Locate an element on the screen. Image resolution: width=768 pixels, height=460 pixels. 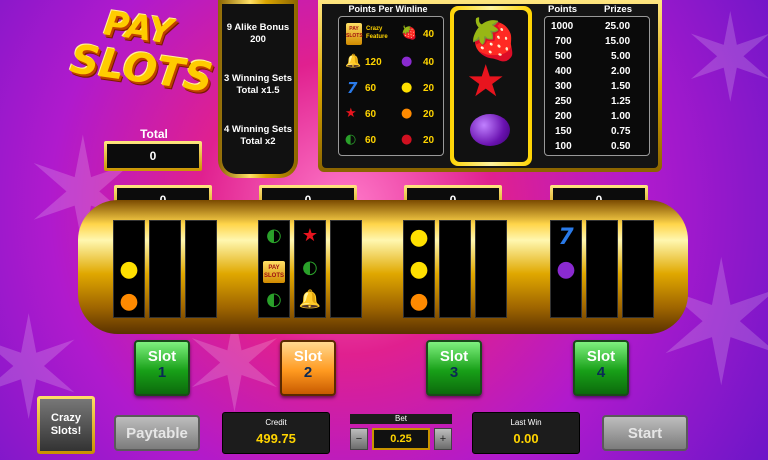
points-cell: 250 is located at coordinates (563, 101).